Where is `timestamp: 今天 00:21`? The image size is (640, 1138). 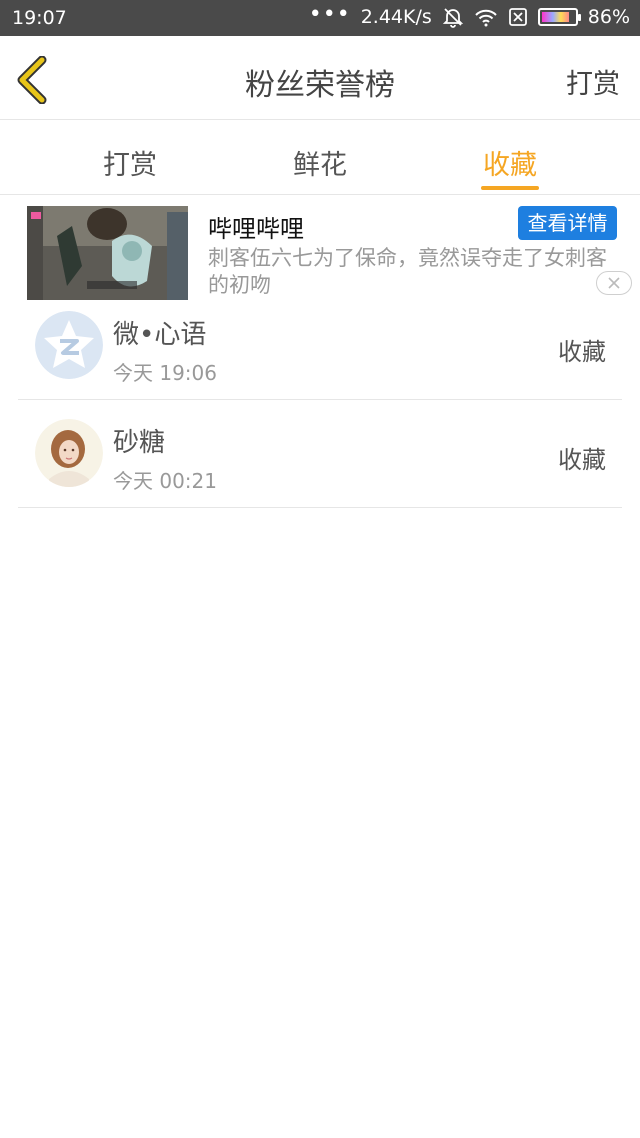 timestamp: 今天 00:21 is located at coordinates (165, 481).